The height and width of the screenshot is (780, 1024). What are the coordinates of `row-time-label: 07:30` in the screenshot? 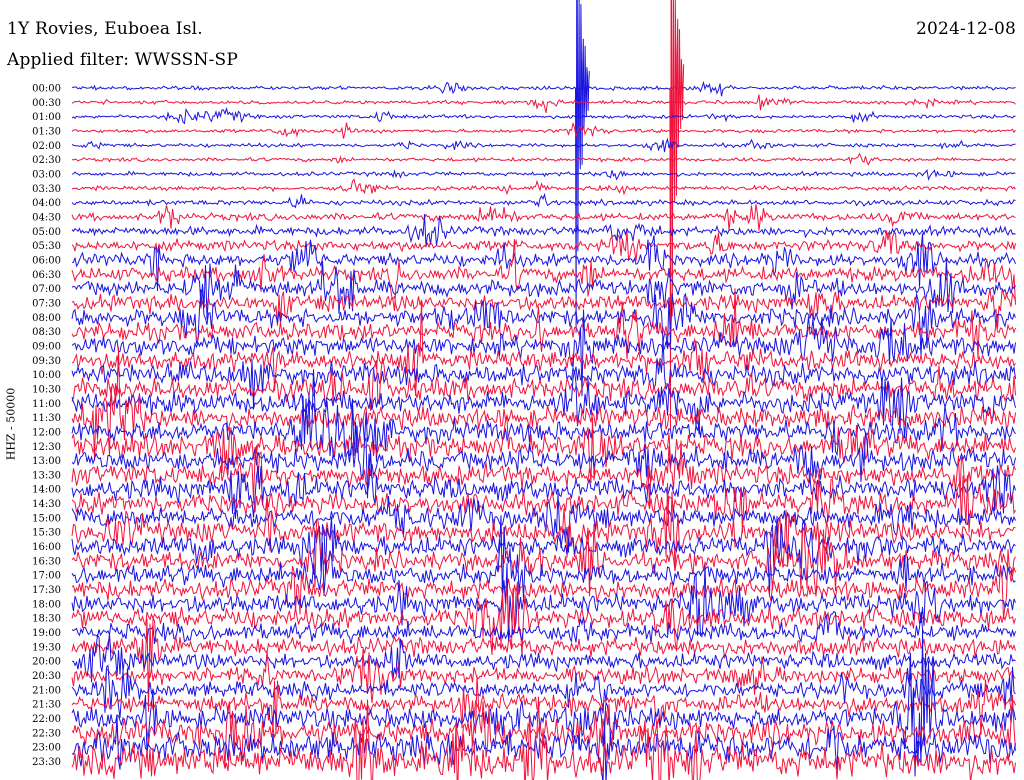 It's located at (46, 303).